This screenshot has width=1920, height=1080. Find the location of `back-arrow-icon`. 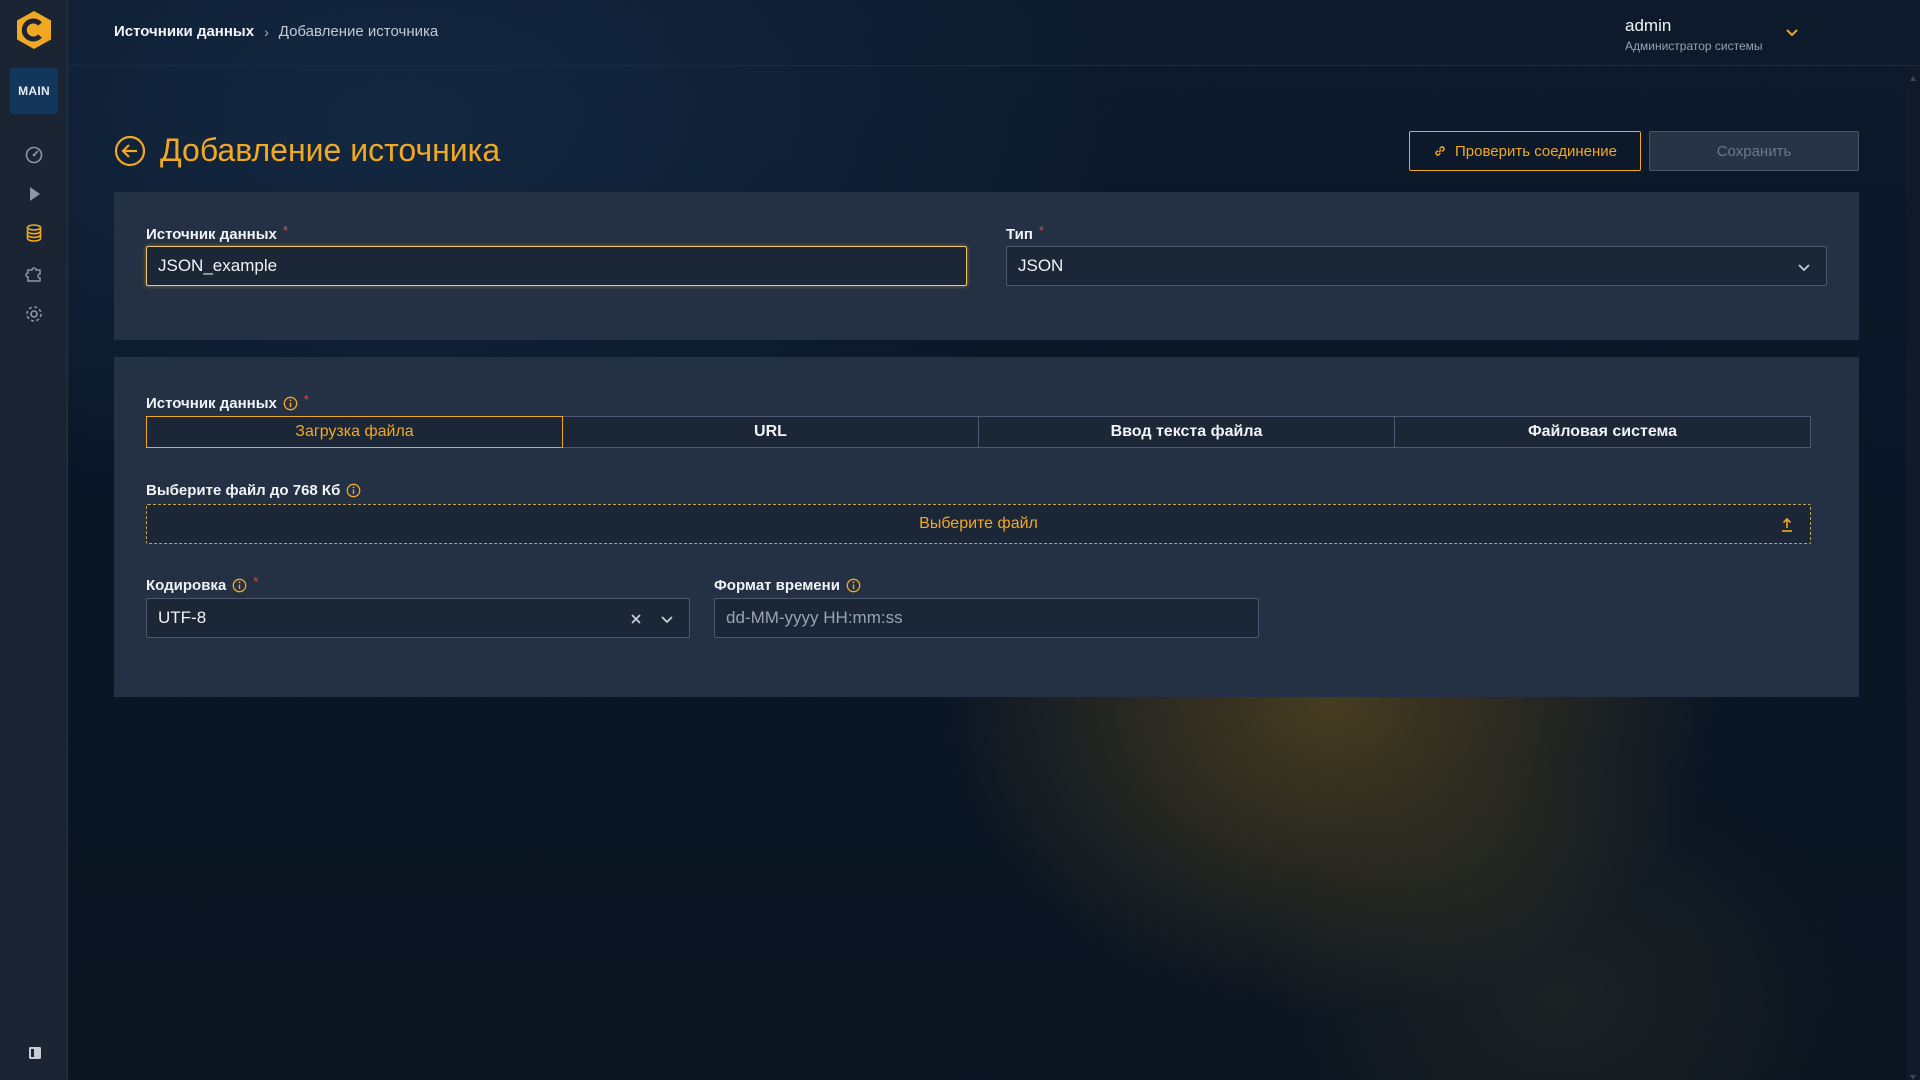

back-arrow-icon is located at coordinates (130, 151).